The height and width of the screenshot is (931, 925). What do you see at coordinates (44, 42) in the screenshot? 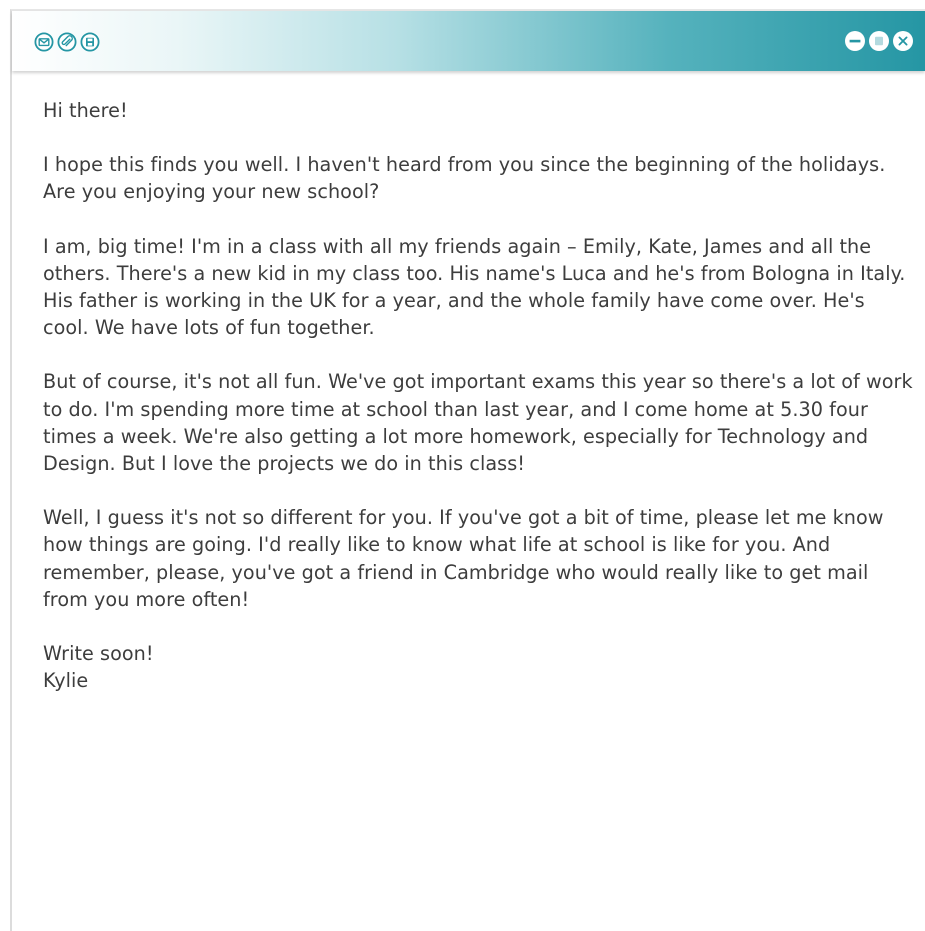
I see `mail-icon` at bounding box center [44, 42].